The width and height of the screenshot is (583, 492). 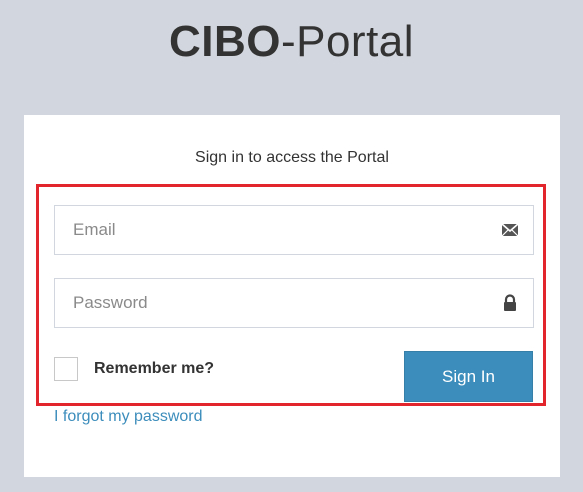 I want to click on email-field, so click(x=294, y=230).